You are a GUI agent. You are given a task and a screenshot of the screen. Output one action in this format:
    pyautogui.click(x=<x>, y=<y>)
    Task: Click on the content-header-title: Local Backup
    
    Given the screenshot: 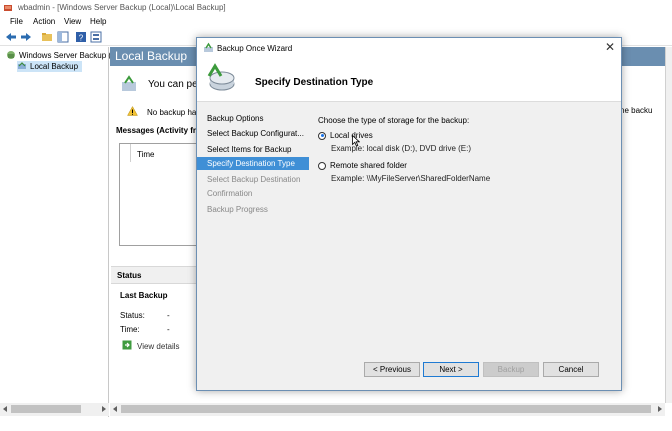 What is the action you would take?
    pyautogui.click(x=151, y=56)
    